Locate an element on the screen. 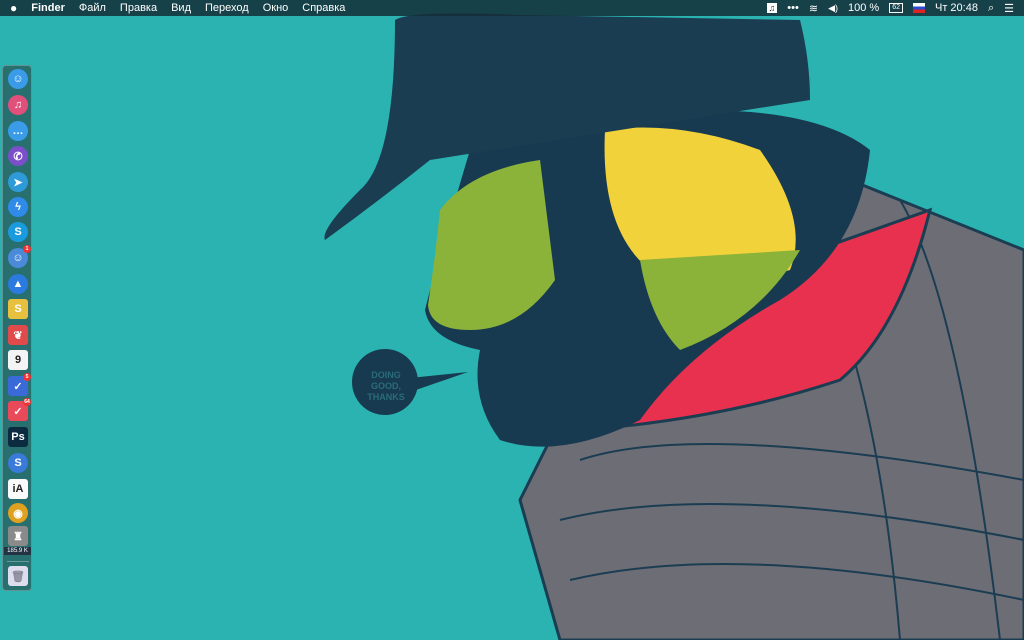  menu-window: Окно is located at coordinates (276, 8).